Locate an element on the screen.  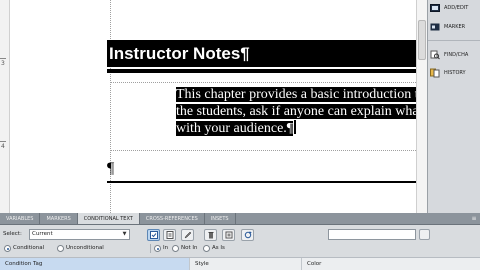
delete-tag-icon is located at coordinates (210, 235).